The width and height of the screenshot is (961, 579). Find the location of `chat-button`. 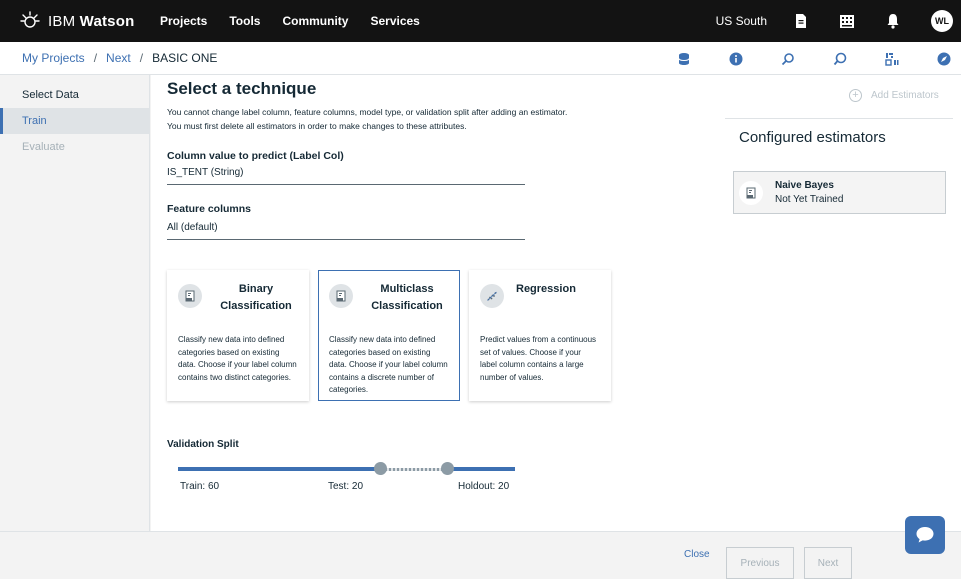

chat-button is located at coordinates (925, 535).